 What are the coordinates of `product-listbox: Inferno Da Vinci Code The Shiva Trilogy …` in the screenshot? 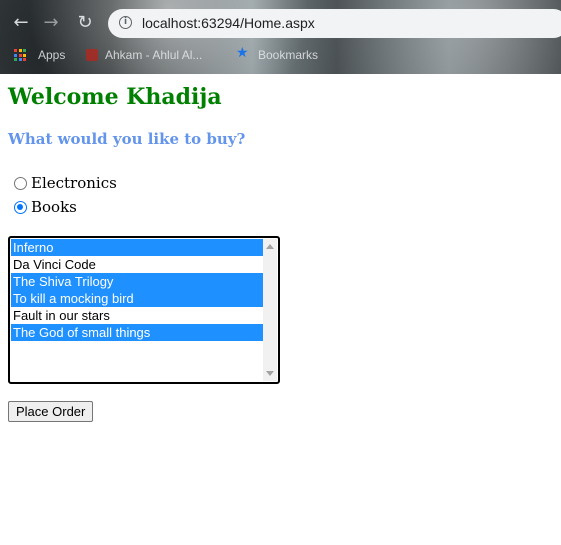 It's located at (144, 310).